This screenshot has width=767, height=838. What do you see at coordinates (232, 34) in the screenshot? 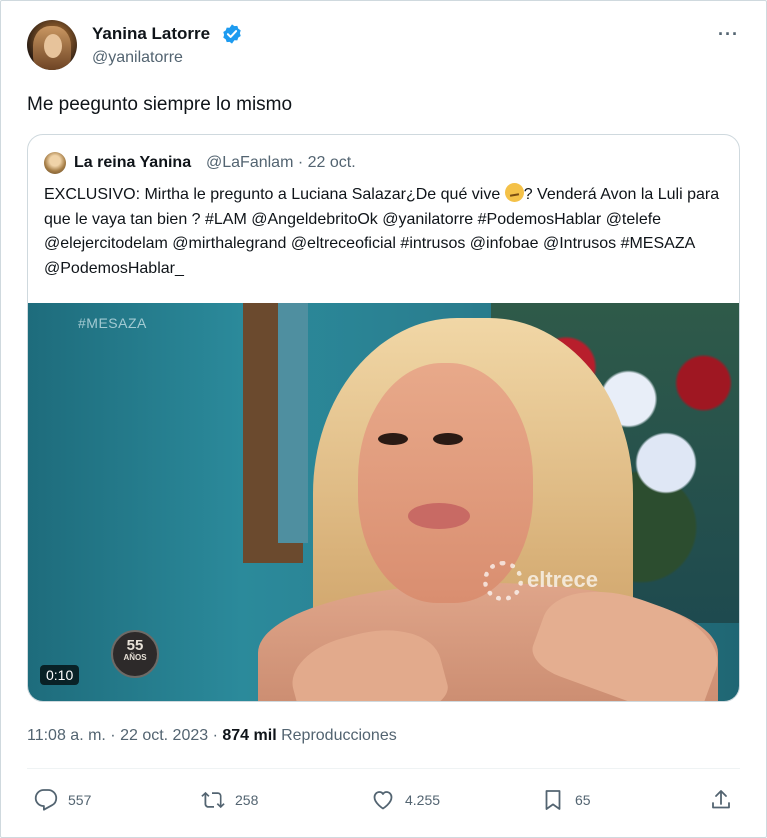
I see `verified-badge-icon` at bounding box center [232, 34].